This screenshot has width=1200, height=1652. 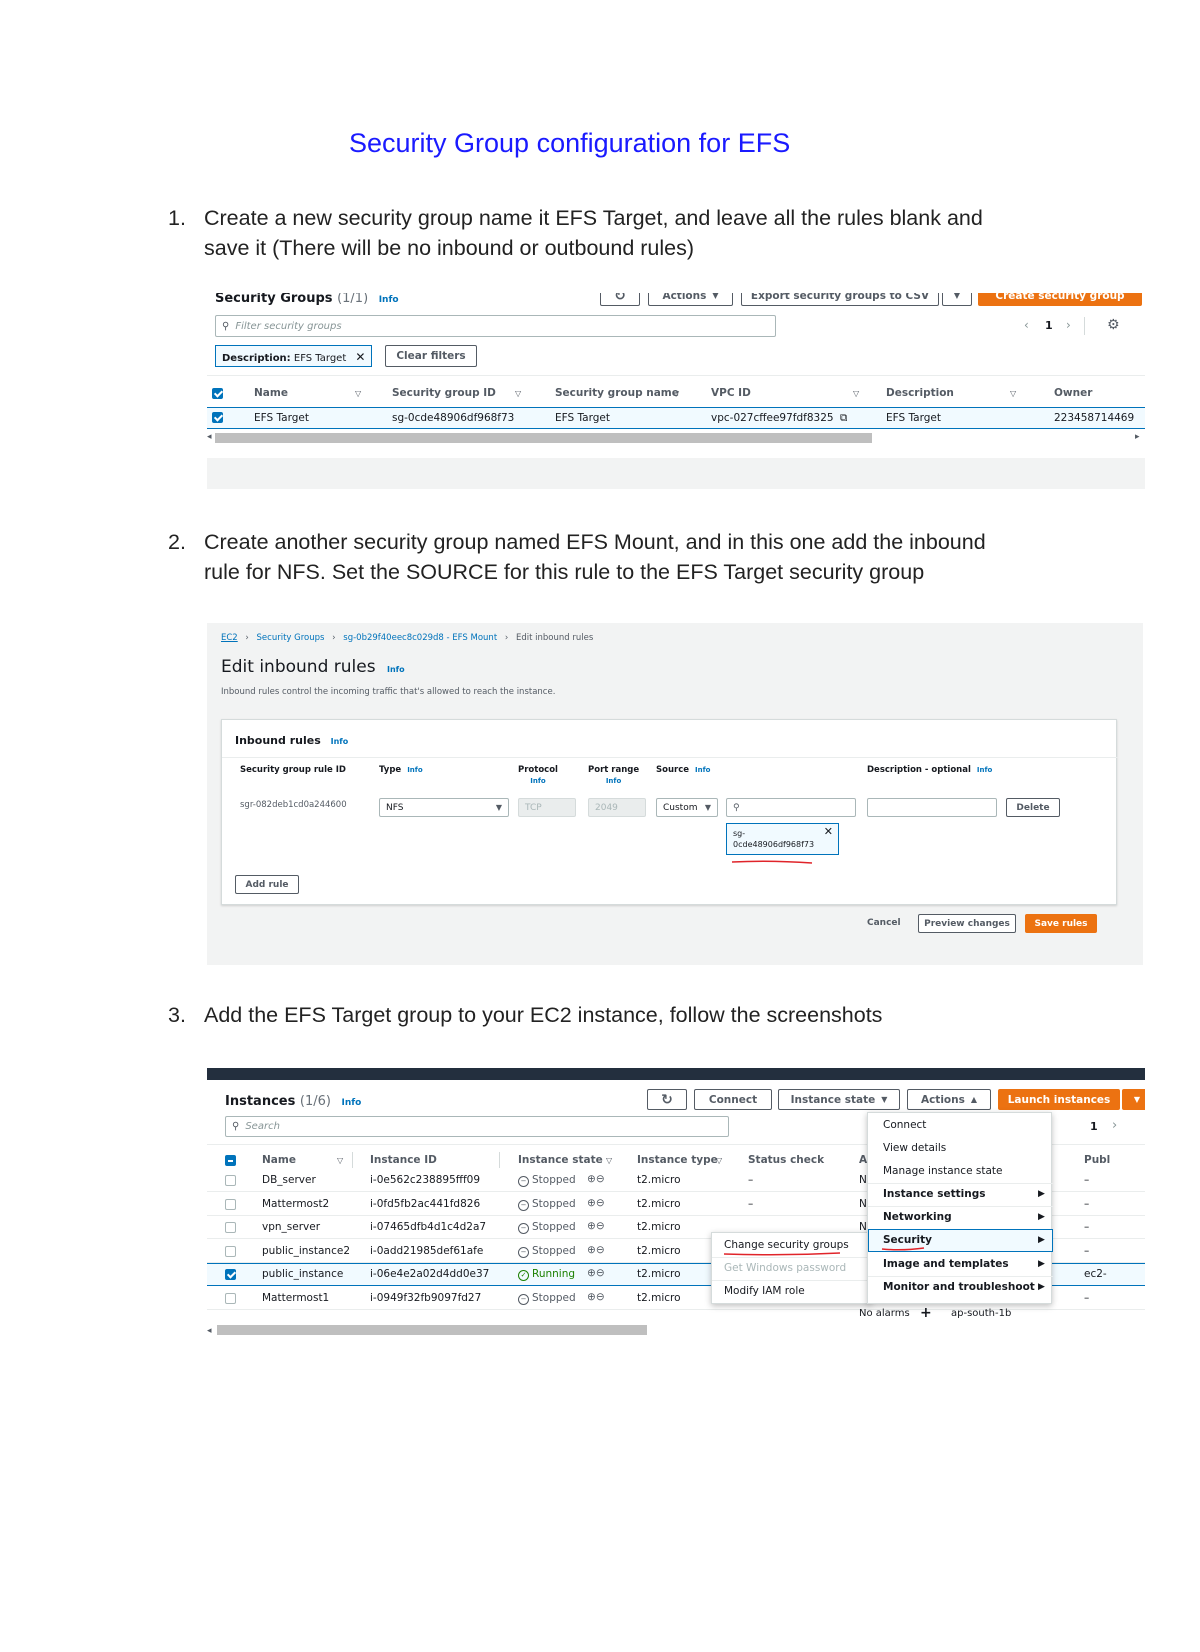 What do you see at coordinates (291, 638) in the screenshot?
I see `breadcrumb-security-groups: Security Groups` at bounding box center [291, 638].